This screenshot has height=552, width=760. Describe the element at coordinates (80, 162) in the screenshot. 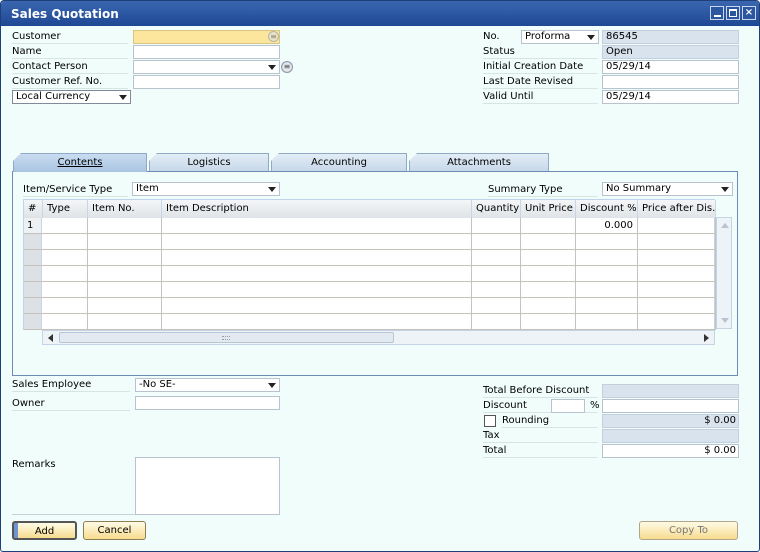

I see `tab-contents: Contents` at that location.